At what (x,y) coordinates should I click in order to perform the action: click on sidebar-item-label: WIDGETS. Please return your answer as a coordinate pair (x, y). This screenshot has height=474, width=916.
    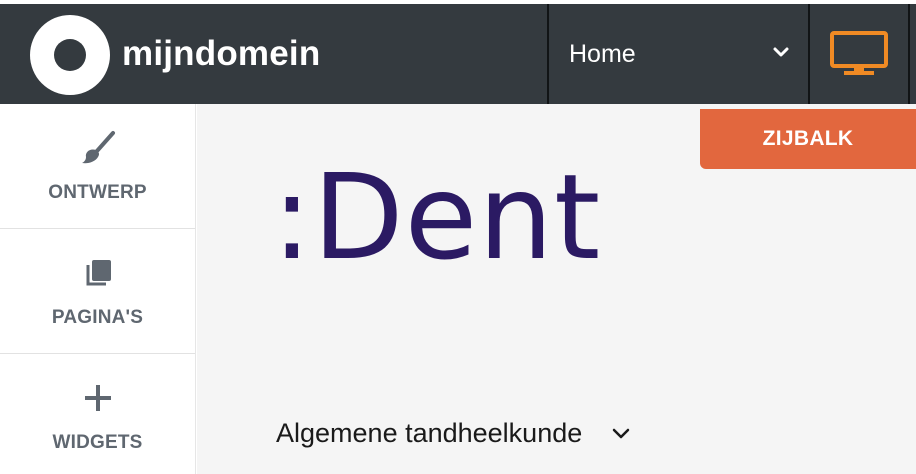
    Looking at the image, I should click on (97, 442).